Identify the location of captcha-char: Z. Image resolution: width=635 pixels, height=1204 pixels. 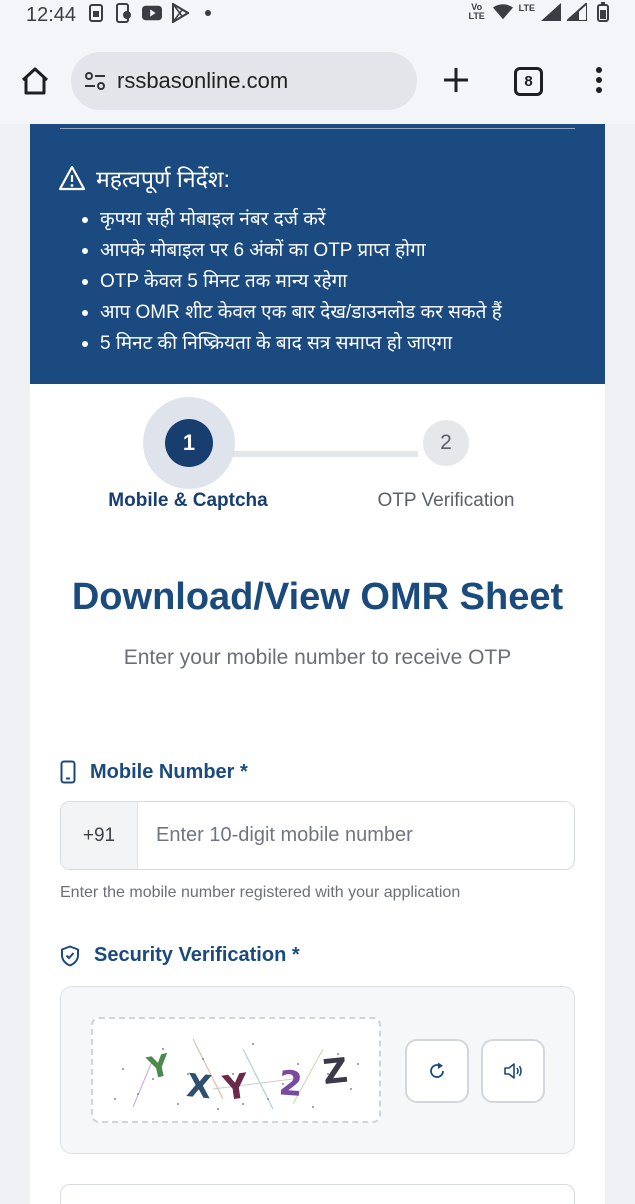
(335, 1072).